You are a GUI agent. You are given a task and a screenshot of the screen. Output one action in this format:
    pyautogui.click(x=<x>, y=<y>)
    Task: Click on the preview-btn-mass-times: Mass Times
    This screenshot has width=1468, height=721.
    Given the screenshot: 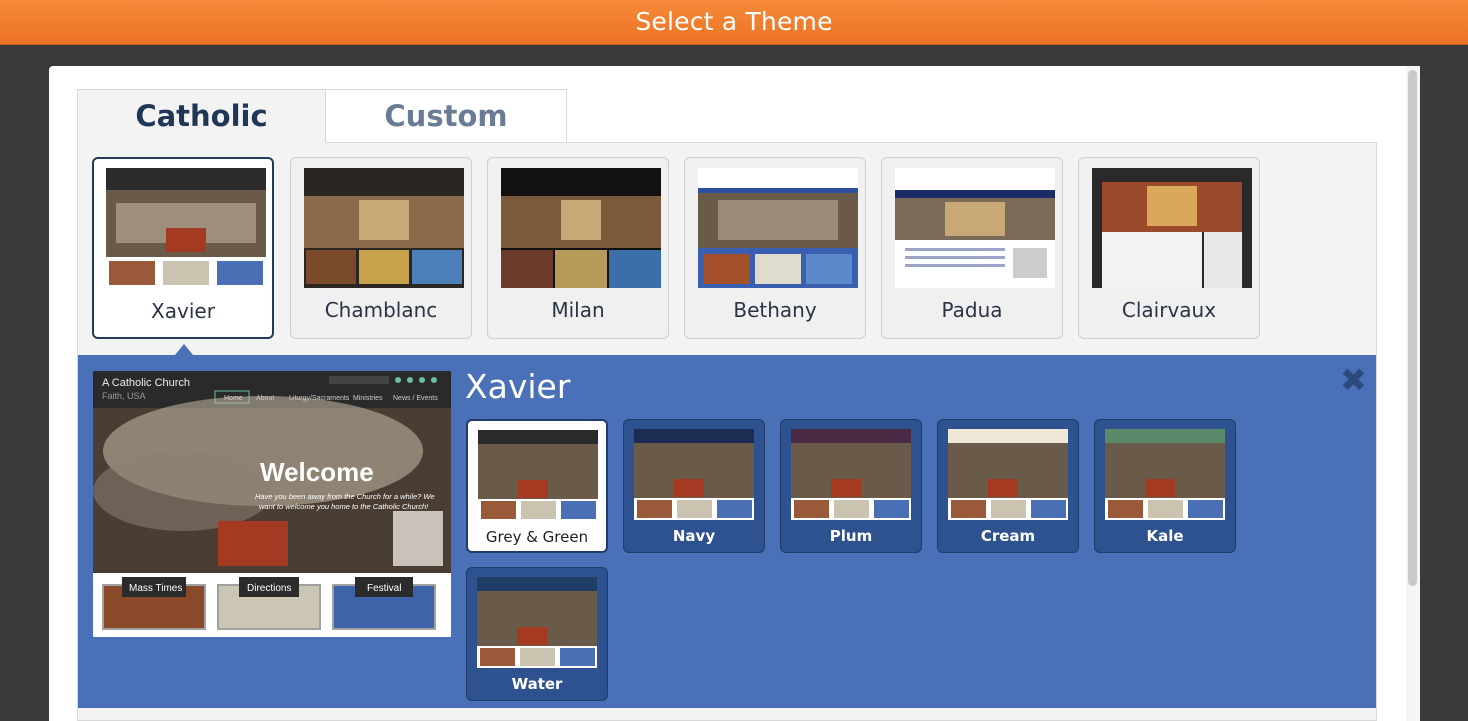 What is the action you would take?
    pyautogui.click(x=155, y=588)
    